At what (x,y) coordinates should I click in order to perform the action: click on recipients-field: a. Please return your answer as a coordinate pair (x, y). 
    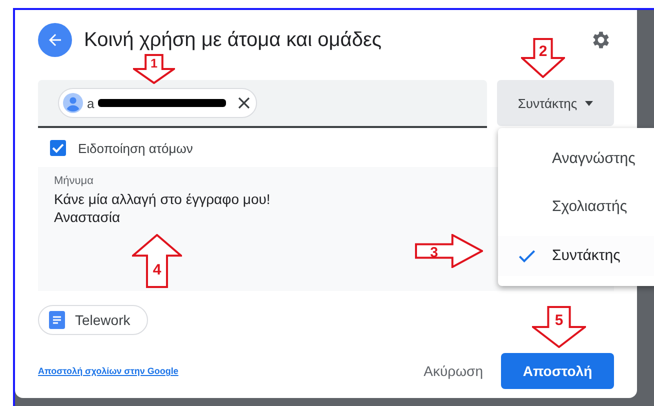
    Looking at the image, I should click on (262, 104).